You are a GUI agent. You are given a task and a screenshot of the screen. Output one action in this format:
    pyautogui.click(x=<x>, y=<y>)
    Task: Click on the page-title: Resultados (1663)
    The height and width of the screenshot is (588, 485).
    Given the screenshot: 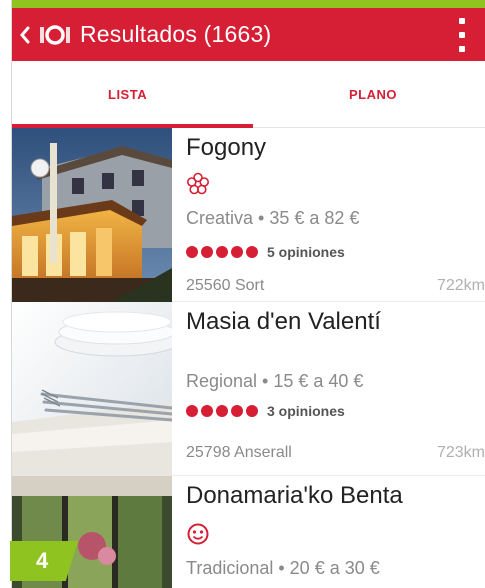 What is the action you would take?
    pyautogui.click(x=176, y=34)
    